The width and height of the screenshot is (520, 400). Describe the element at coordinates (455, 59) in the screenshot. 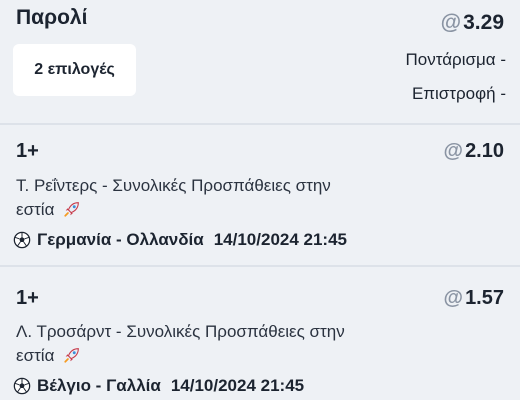

I see `stake-label: Ποντάρισμα -` at that location.